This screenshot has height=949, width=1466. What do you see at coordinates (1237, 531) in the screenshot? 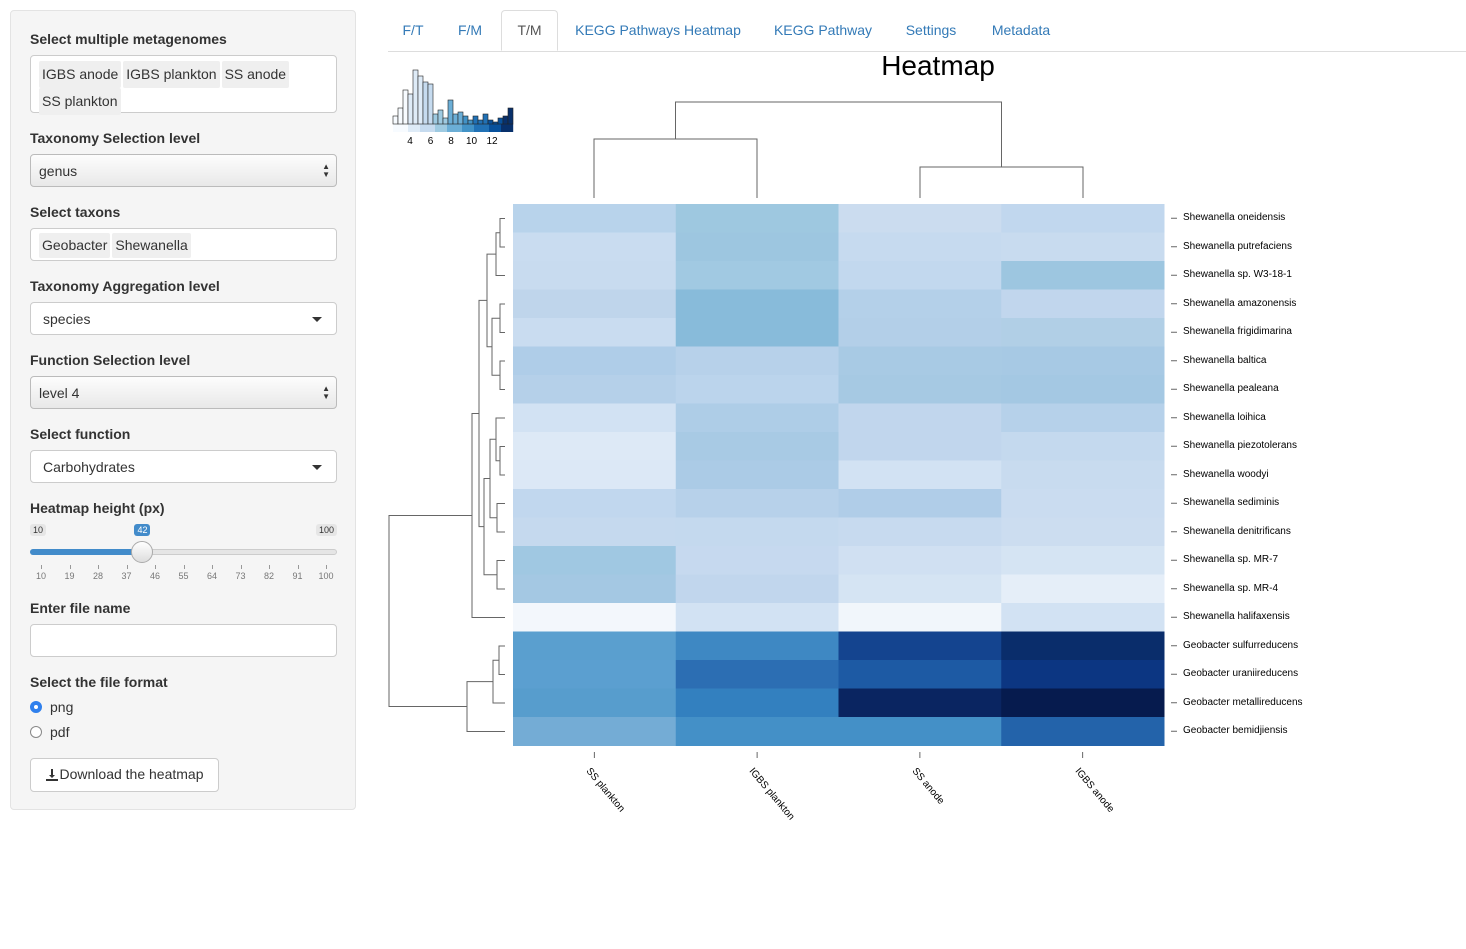
I see `row-label: Shewanella denitrificans` at bounding box center [1237, 531].